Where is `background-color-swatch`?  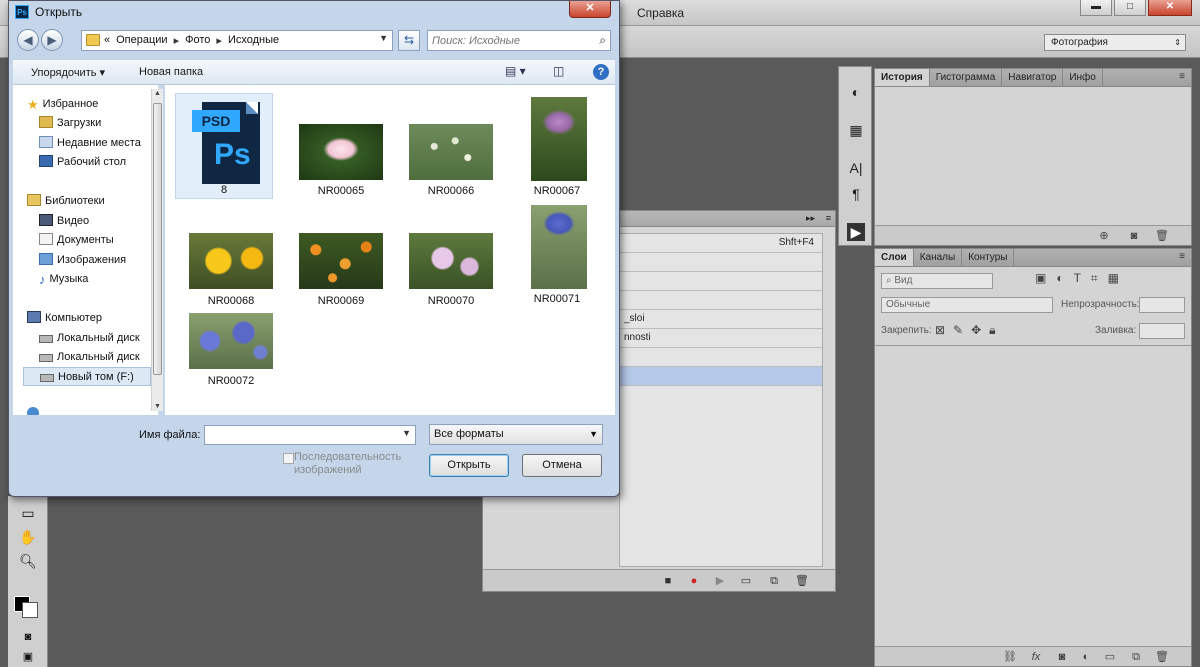
background-color-swatch is located at coordinates (30, 610).